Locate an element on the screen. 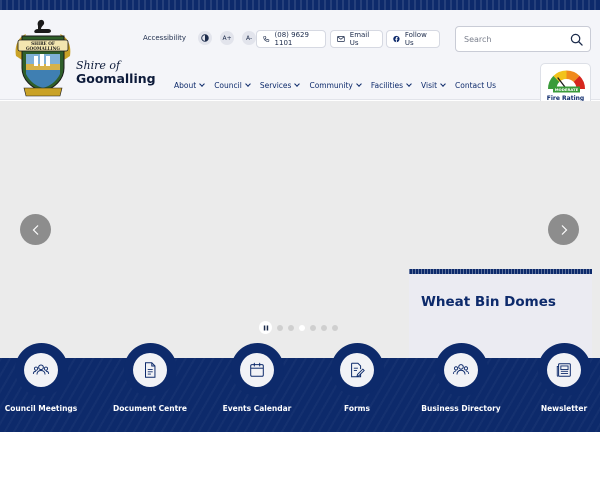  nav-item-services: Services is located at coordinates (280, 85).